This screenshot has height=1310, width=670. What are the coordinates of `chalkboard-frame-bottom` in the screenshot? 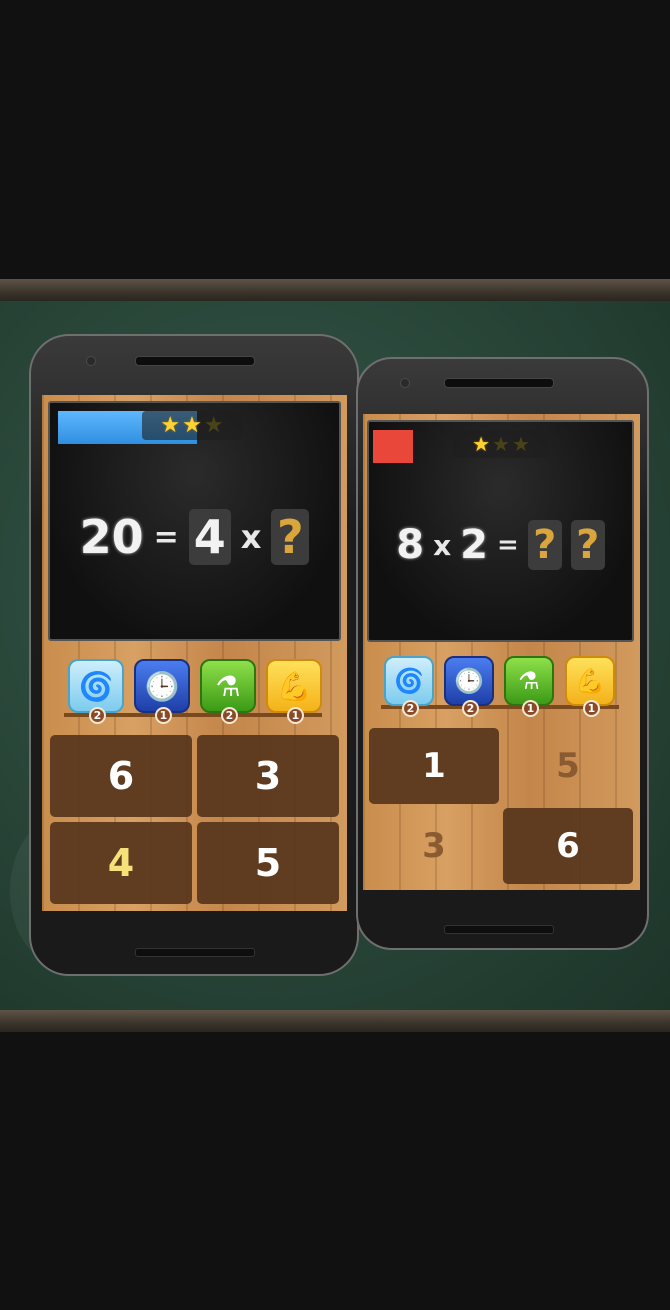 It's located at (335, 1021).